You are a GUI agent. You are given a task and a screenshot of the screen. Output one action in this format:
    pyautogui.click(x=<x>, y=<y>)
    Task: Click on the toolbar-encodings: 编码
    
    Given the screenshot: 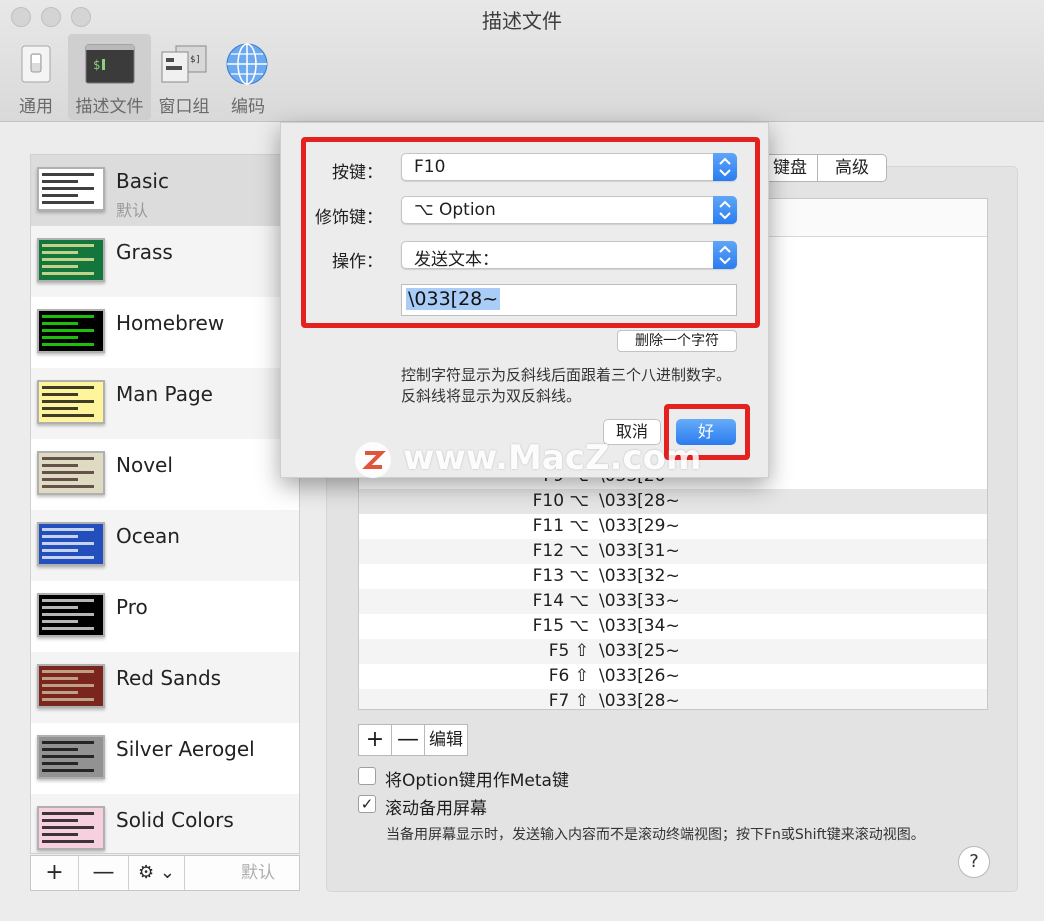 What is the action you would take?
    pyautogui.click(x=248, y=77)
    